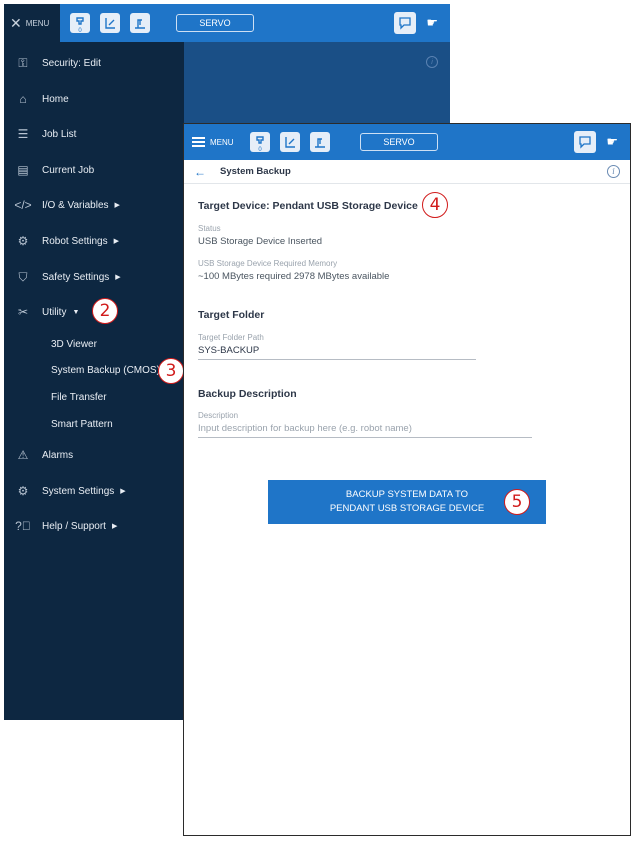 This screenshot has height=845, width=638. I want to click on menu-item-label: Utility, so click(54, 312).